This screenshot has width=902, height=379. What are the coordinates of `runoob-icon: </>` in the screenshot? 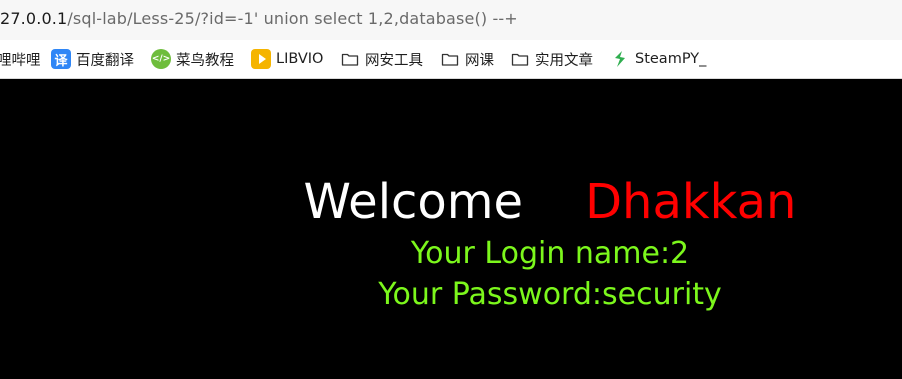 It's located at (161, 59).